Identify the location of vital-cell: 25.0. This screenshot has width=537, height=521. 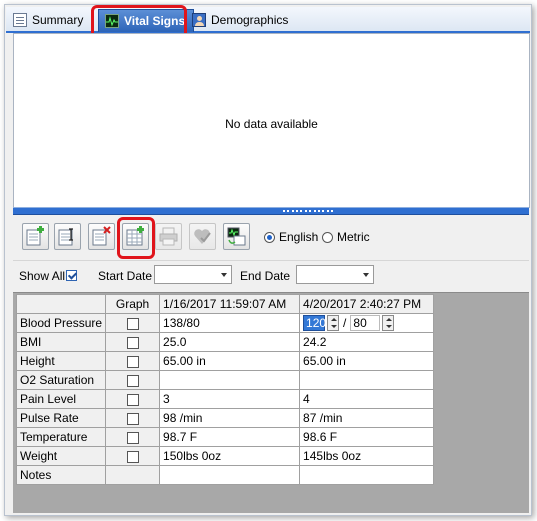
(230, 342).